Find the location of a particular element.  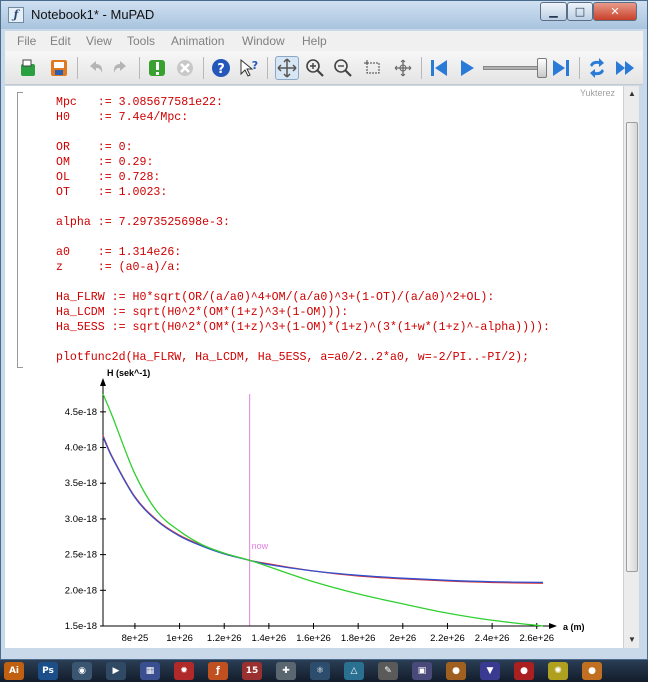

animation-play-icon is located at coordinates (467, 68).